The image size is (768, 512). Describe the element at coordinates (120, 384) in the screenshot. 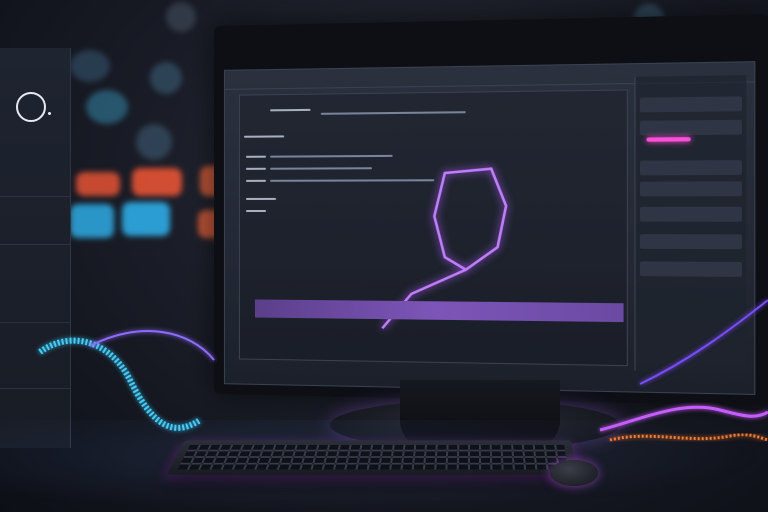

I see `cyan-wave` at that location.